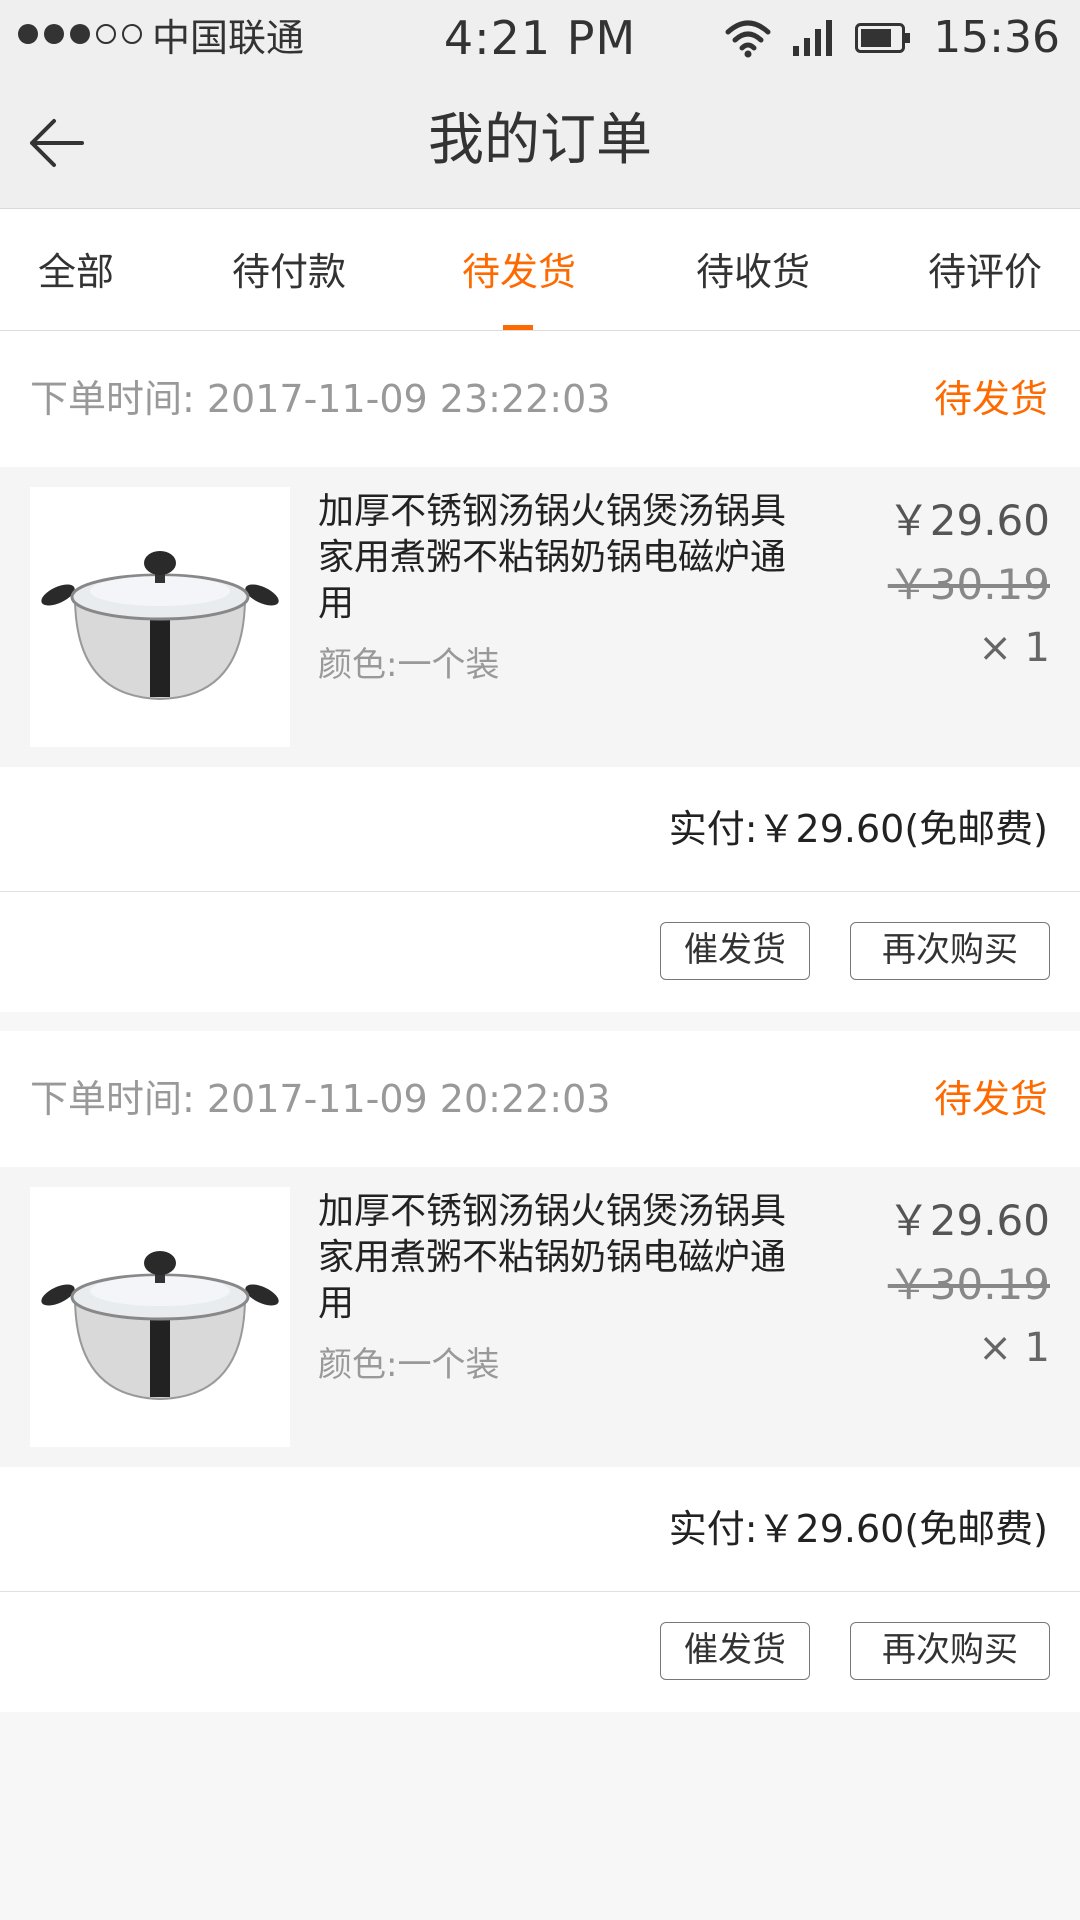  Describe the element at coordinates (519, 272) in the screenshot. I see `tab-pending-shipment: 待发货` at that location.